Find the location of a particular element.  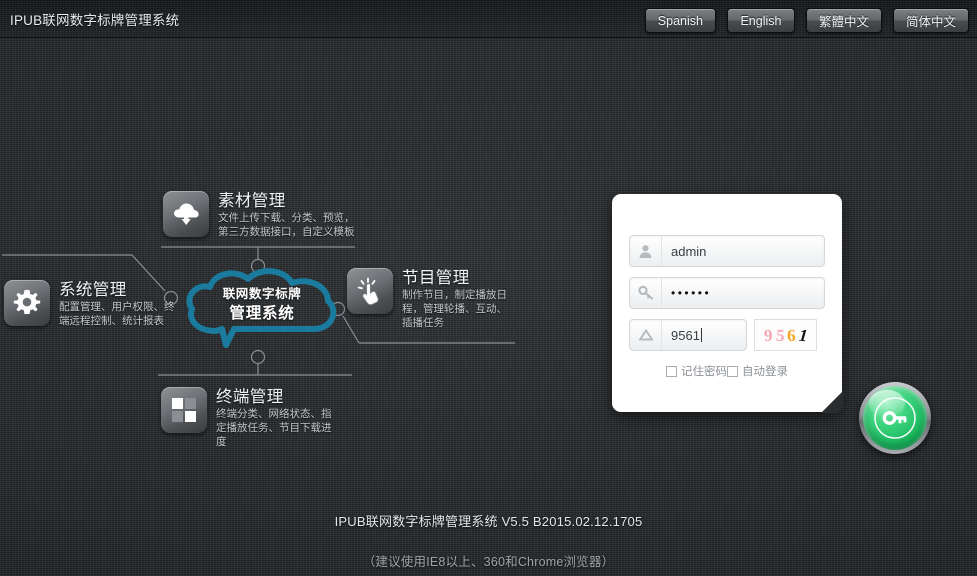

feature-program: 节目管理 制作节目，制定播放日程，管理轮播、互动、插播任务 is located at coordinates (430, 299).